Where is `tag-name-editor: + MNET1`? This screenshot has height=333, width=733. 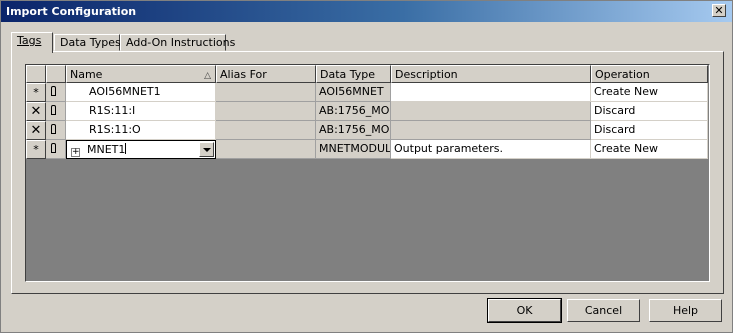 tag-name-editor: + MNET1 is located at coordinates (141, 149).